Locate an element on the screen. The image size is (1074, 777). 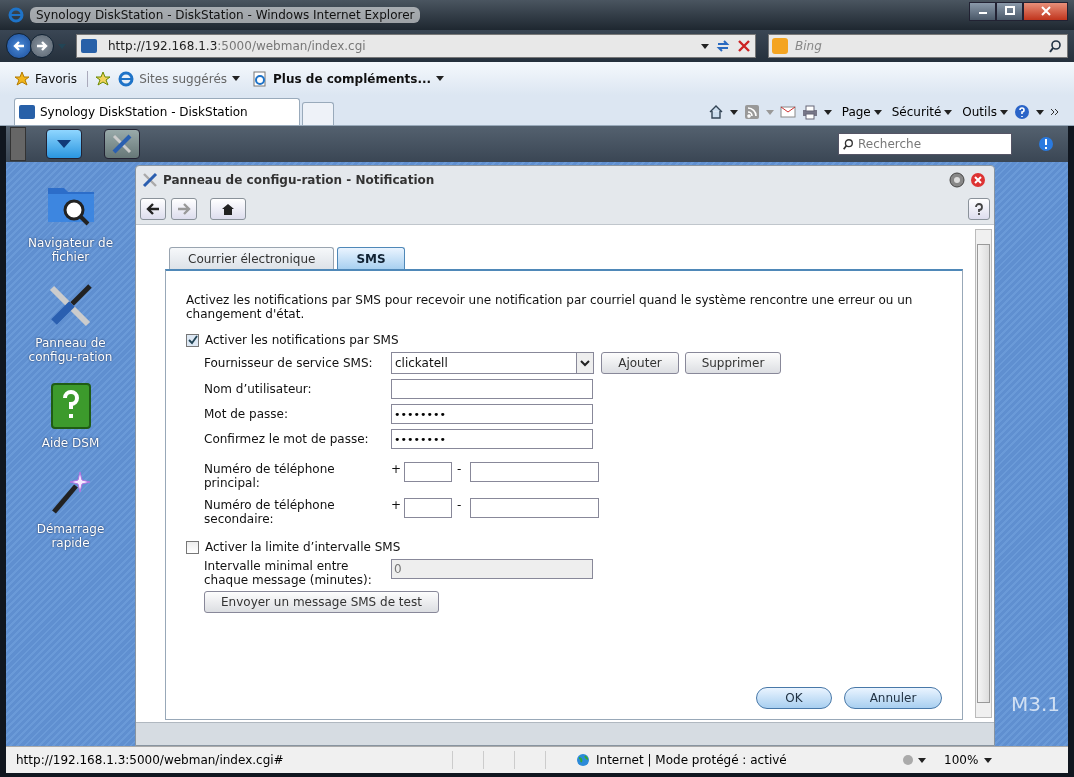
add-favorite-icon is located at coordinates (103, 78).